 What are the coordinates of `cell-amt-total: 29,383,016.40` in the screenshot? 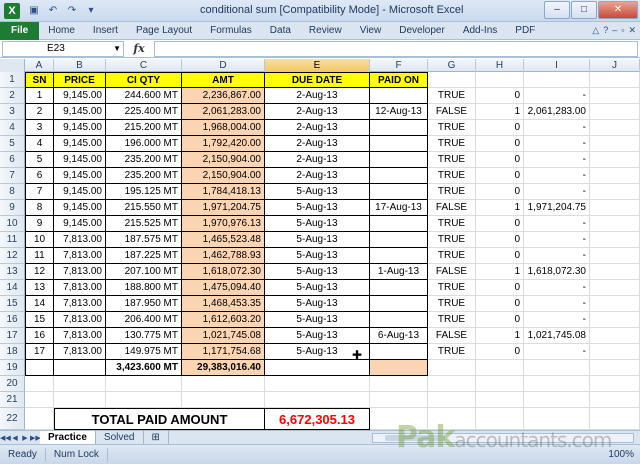 It's located at (223, 368).